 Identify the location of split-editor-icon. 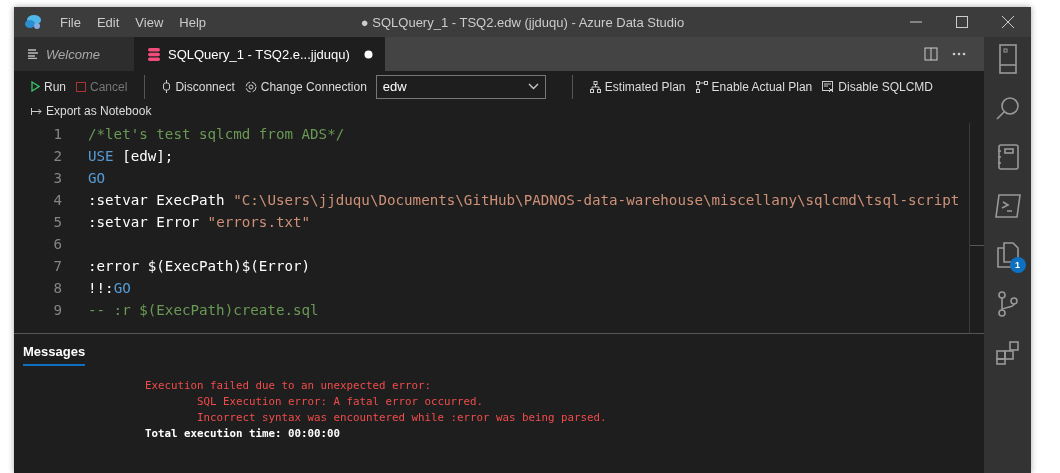
(931, 54).